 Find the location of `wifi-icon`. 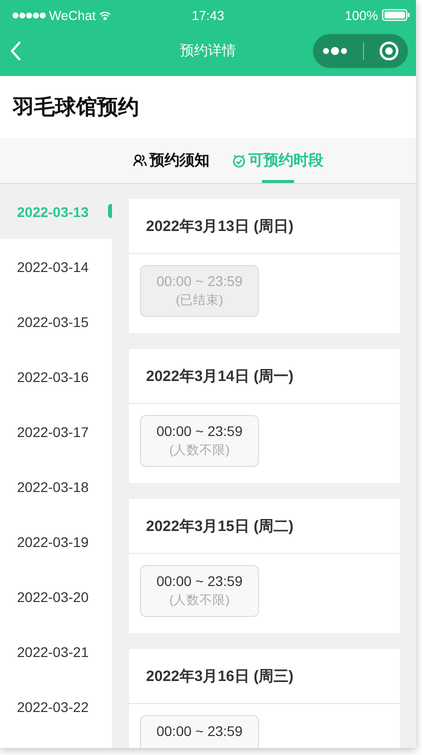

wifi-icon is located at coordinates (104, 15).